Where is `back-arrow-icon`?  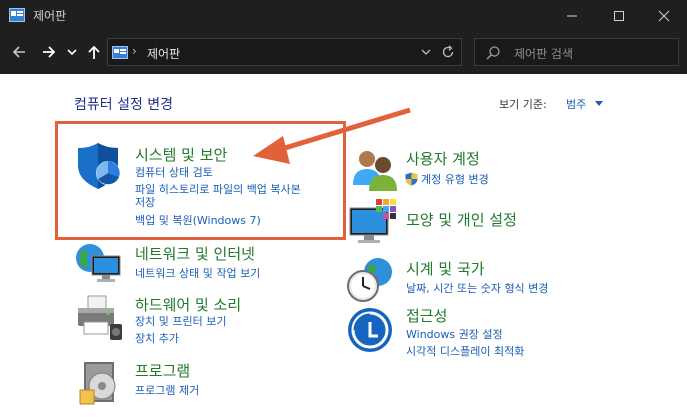
back-arrow-icon is located at coordinates (18, 52).